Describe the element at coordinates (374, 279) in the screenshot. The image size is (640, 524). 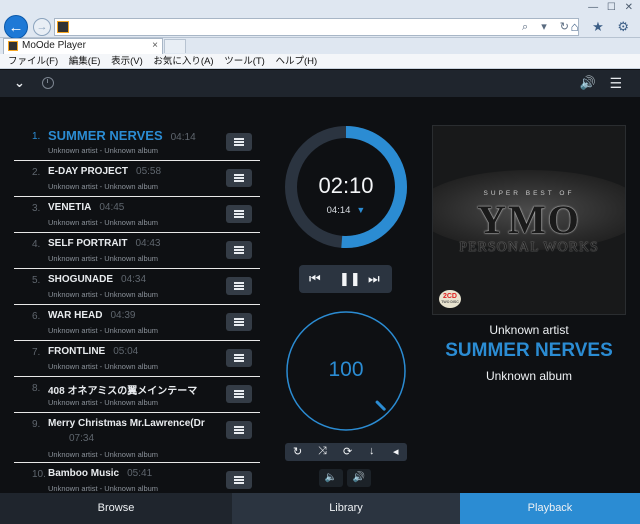
I see `next-button: ⏭` at that location.